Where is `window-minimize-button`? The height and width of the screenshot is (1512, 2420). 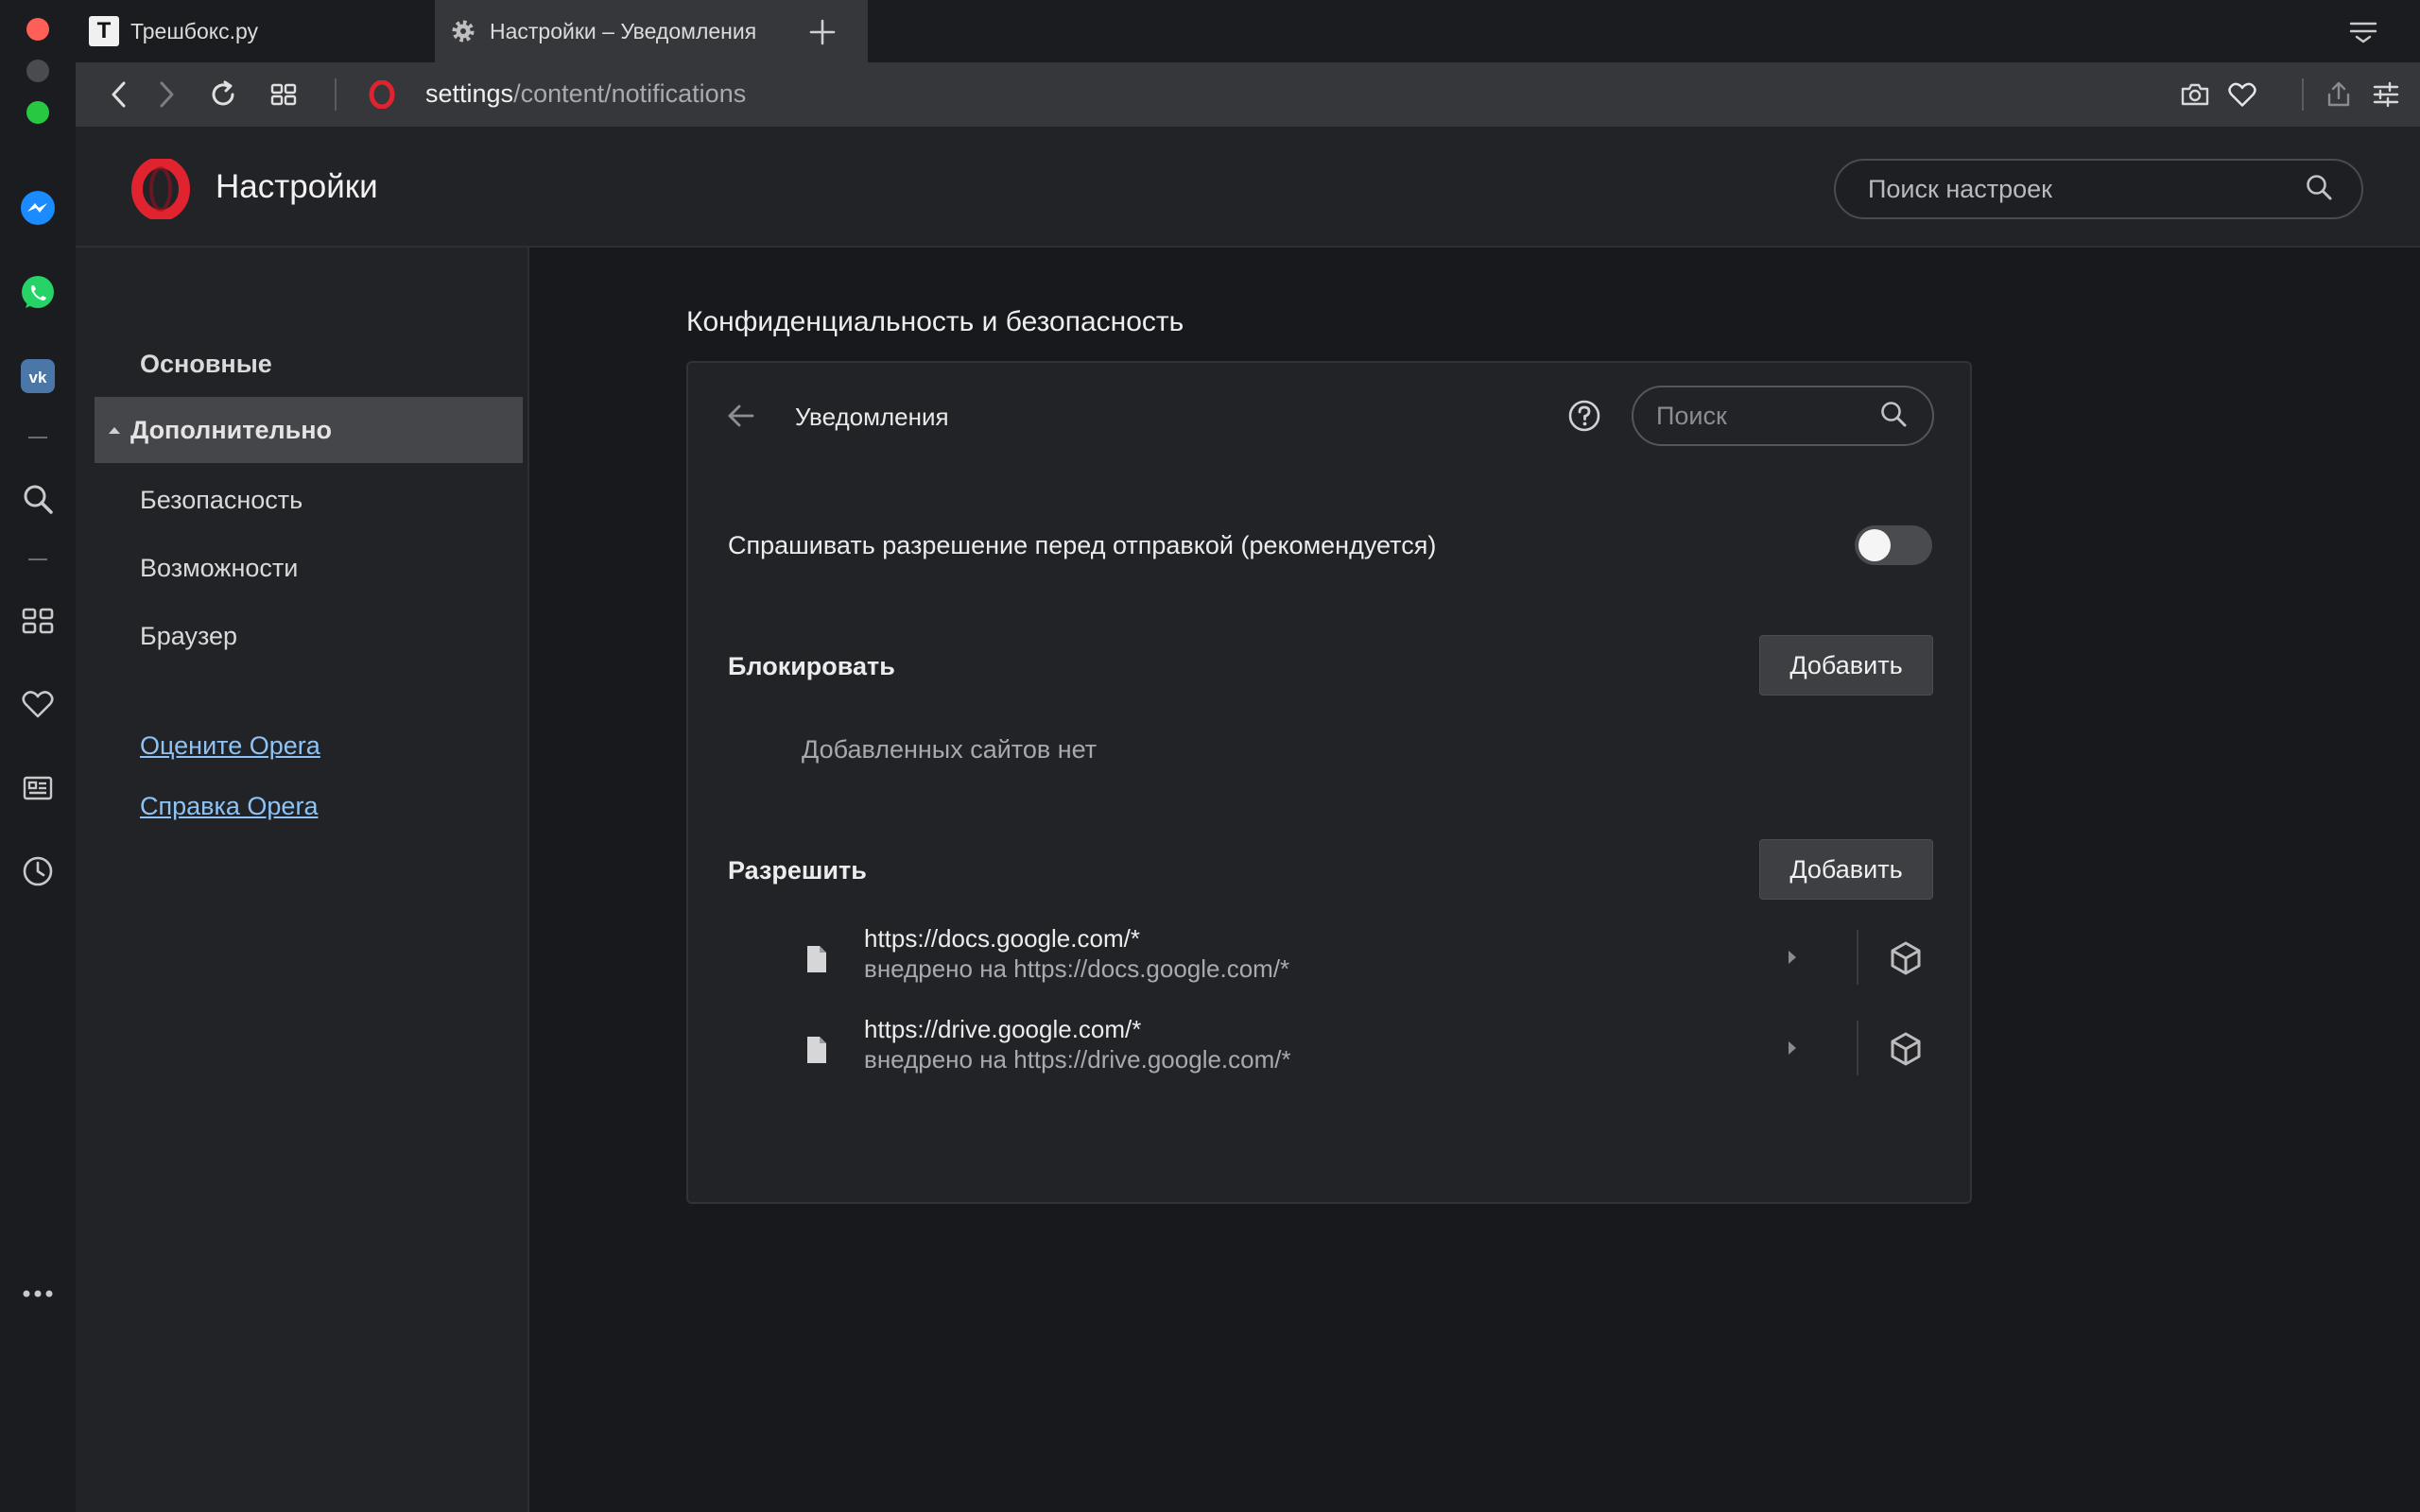 window-minimize-button is located at coordinates (37, 71).